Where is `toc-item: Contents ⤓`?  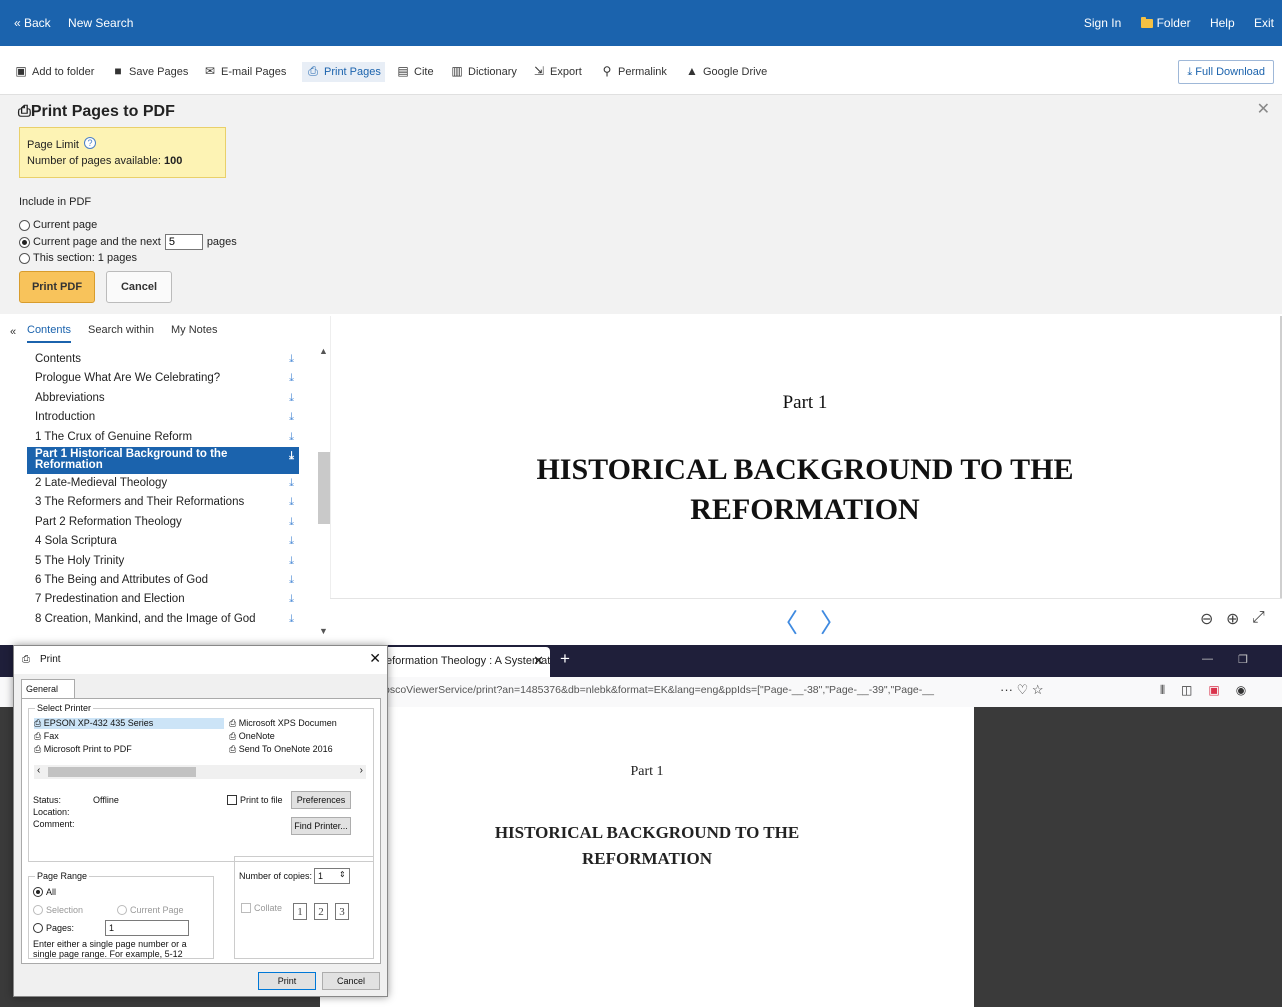 toc-item: Contents ⤓ is located at coordinates (163, 359).